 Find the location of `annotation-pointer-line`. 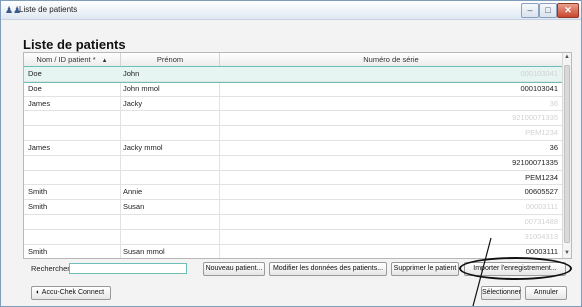

annotation-pointer-line is located at coordinates (482, 271).